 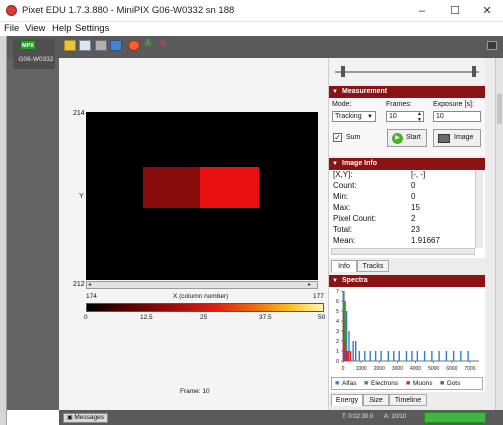 What do you see at coordinates (415, 369) in the screenshot?
I see `x-tick-label: 4000` at bounding box center [415, 369].